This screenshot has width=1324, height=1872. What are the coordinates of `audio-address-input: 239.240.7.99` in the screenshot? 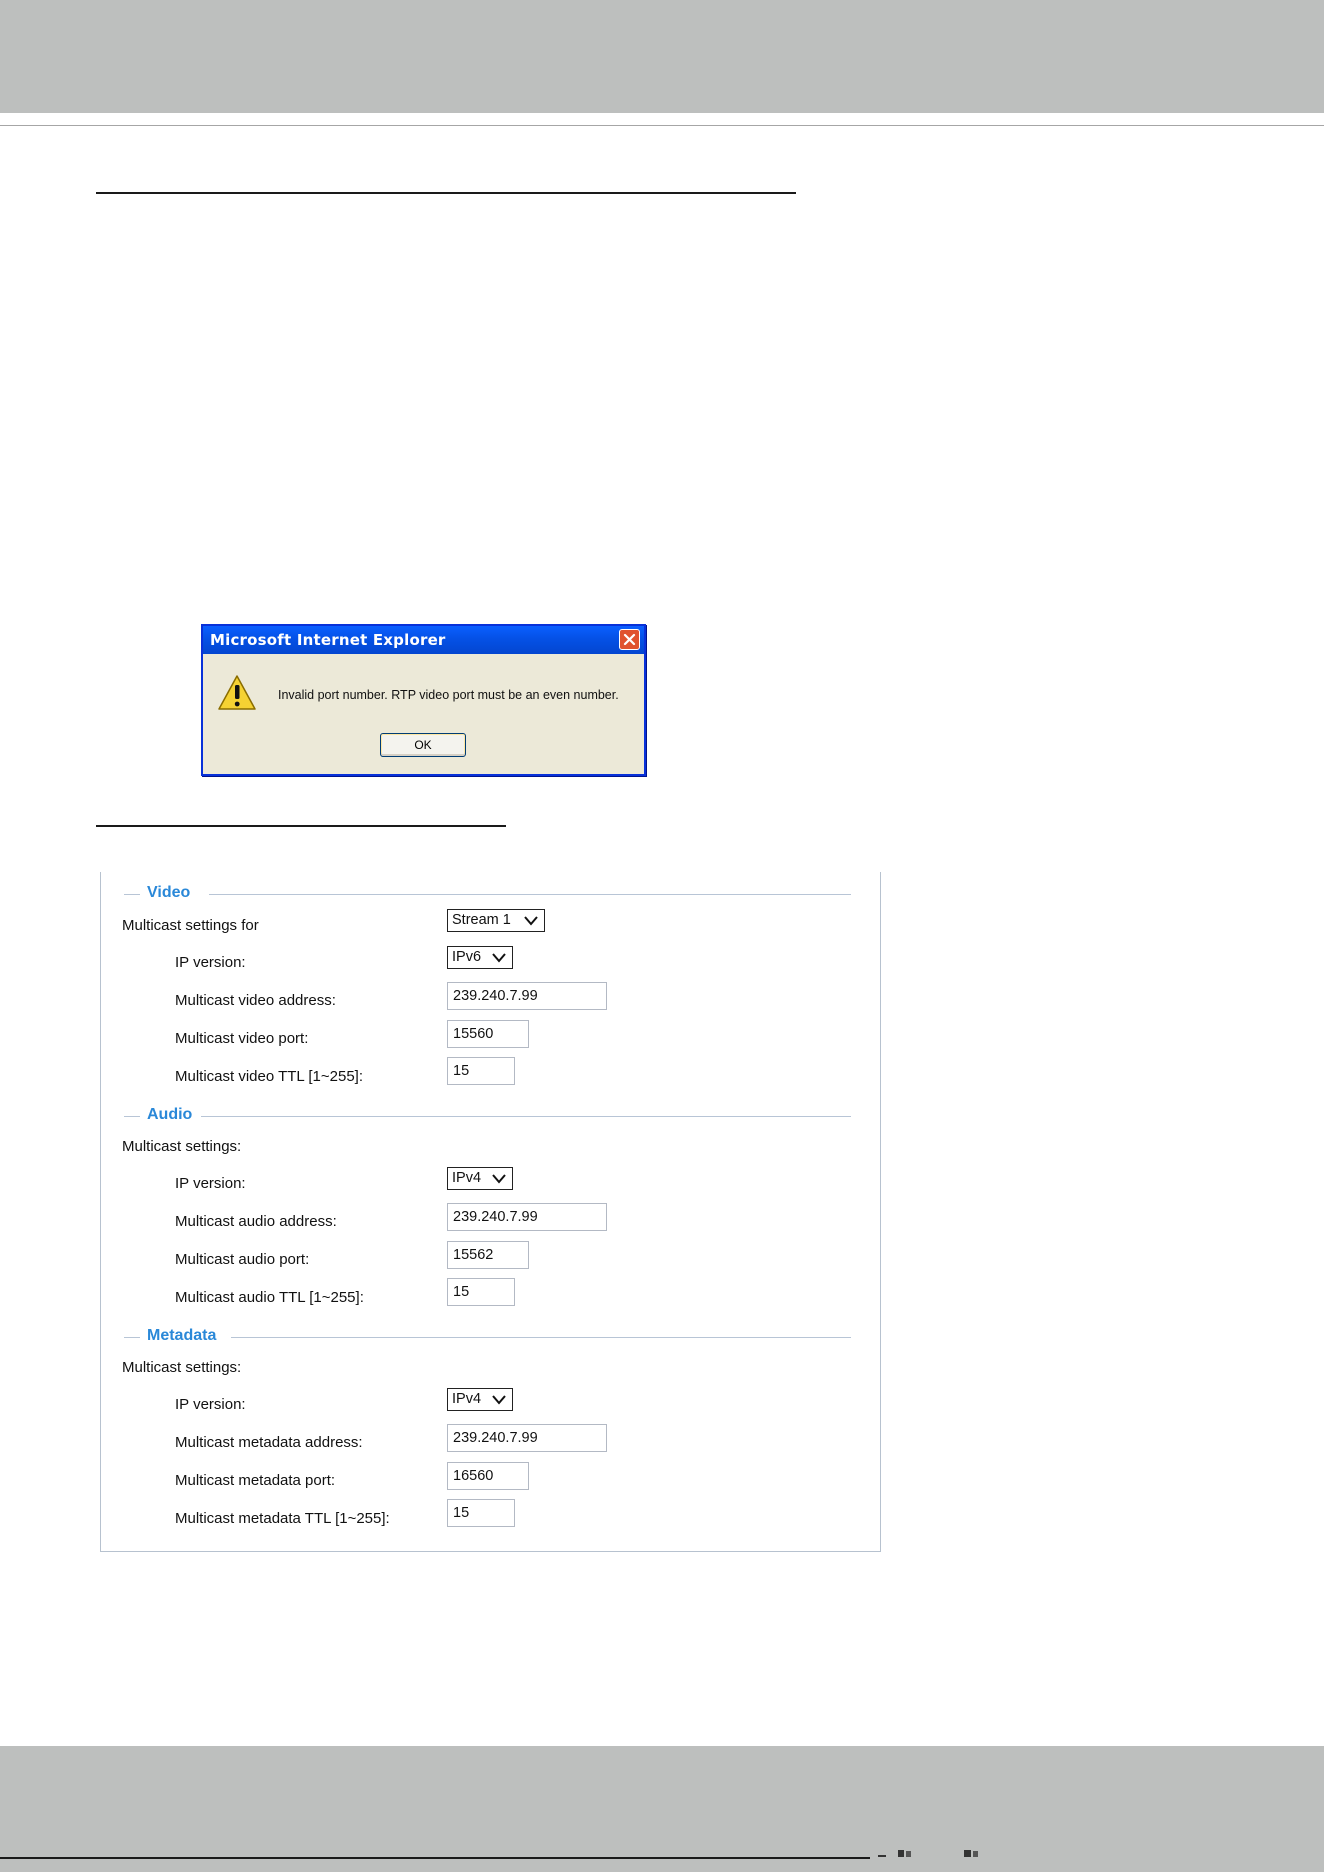 It's located at (527, 1217).